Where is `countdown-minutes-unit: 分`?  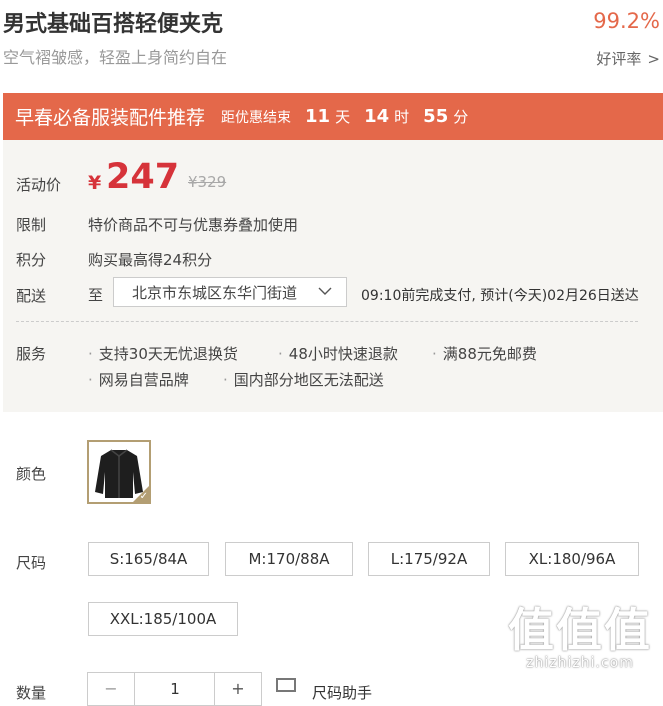
countdown-minutes-unit: 分 is located at coordinates (461, 117).